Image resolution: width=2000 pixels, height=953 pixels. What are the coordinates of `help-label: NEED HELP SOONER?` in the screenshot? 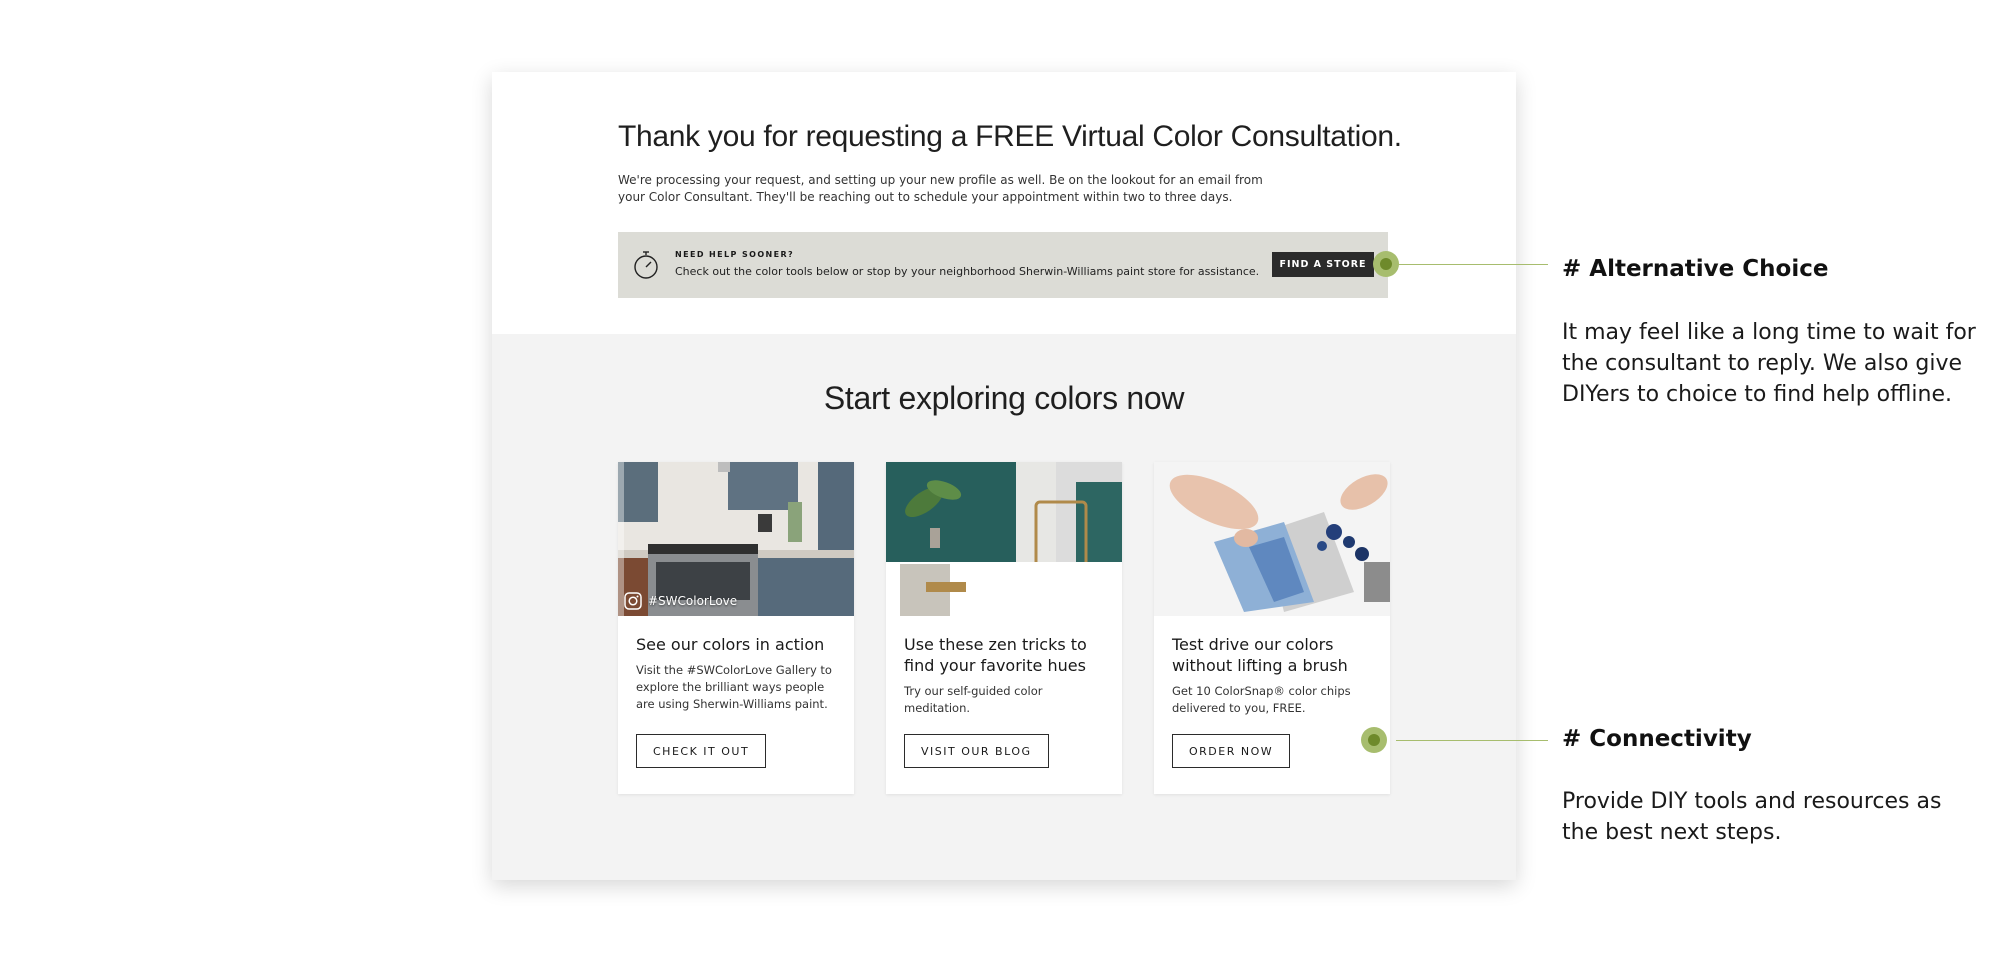 It's located at (735, 254).